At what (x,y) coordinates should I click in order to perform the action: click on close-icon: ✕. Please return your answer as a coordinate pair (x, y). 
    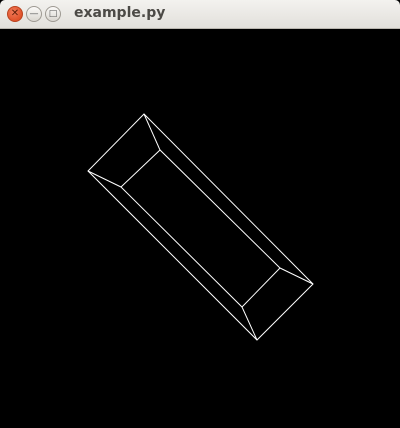
    Looking at the image, I should click on (15, 14).